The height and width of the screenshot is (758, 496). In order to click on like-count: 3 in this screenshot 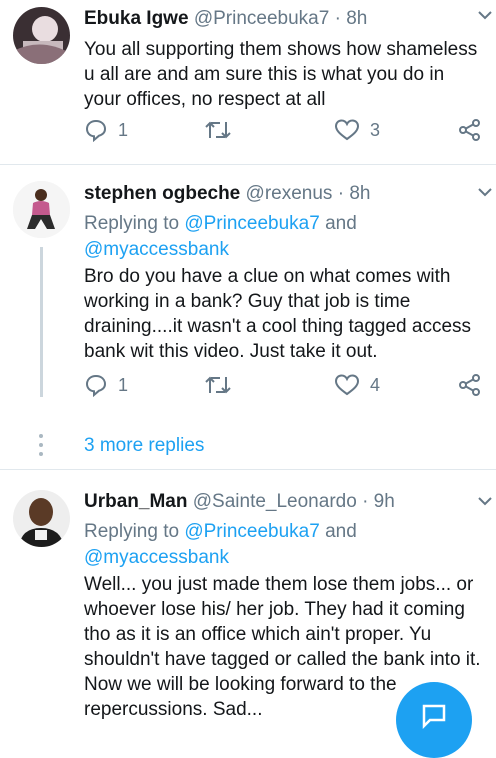, I will do `click(375, 129)`.